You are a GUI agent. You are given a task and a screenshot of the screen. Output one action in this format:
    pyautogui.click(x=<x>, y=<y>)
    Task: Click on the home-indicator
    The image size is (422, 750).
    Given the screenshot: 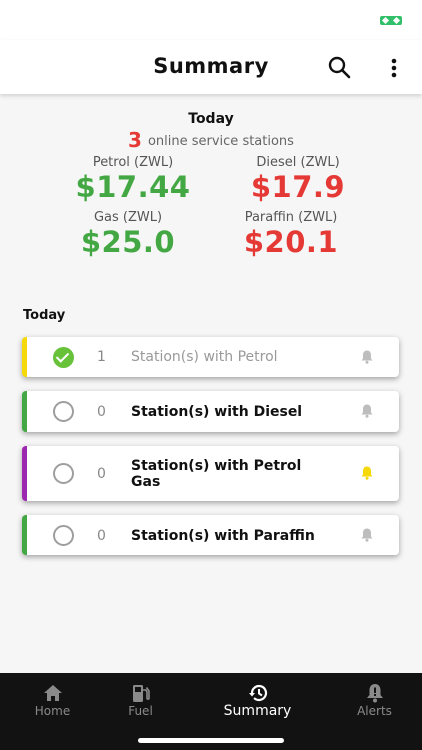 What is the action you would take?
    pyautogui.click(x=211, y=740)
    